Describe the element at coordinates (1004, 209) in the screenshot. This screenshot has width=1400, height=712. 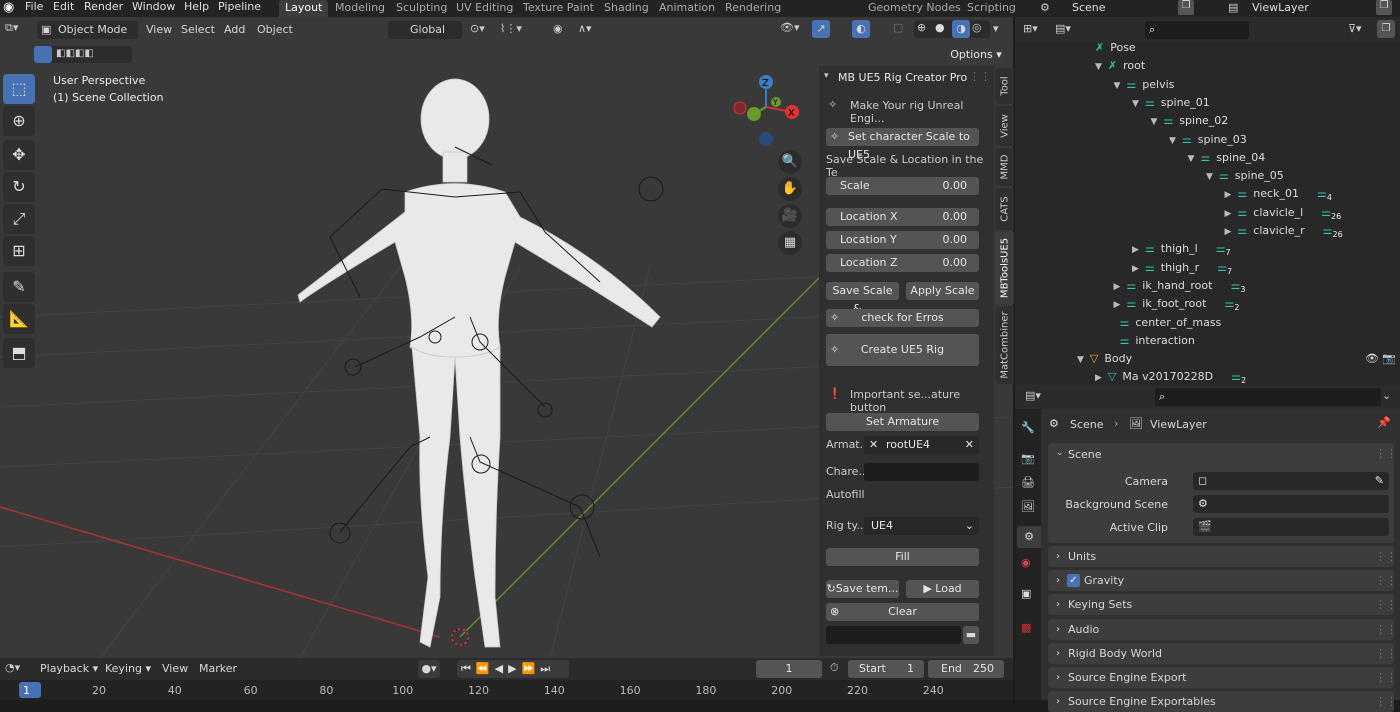
I see `tab-cats: CATS` at that location.